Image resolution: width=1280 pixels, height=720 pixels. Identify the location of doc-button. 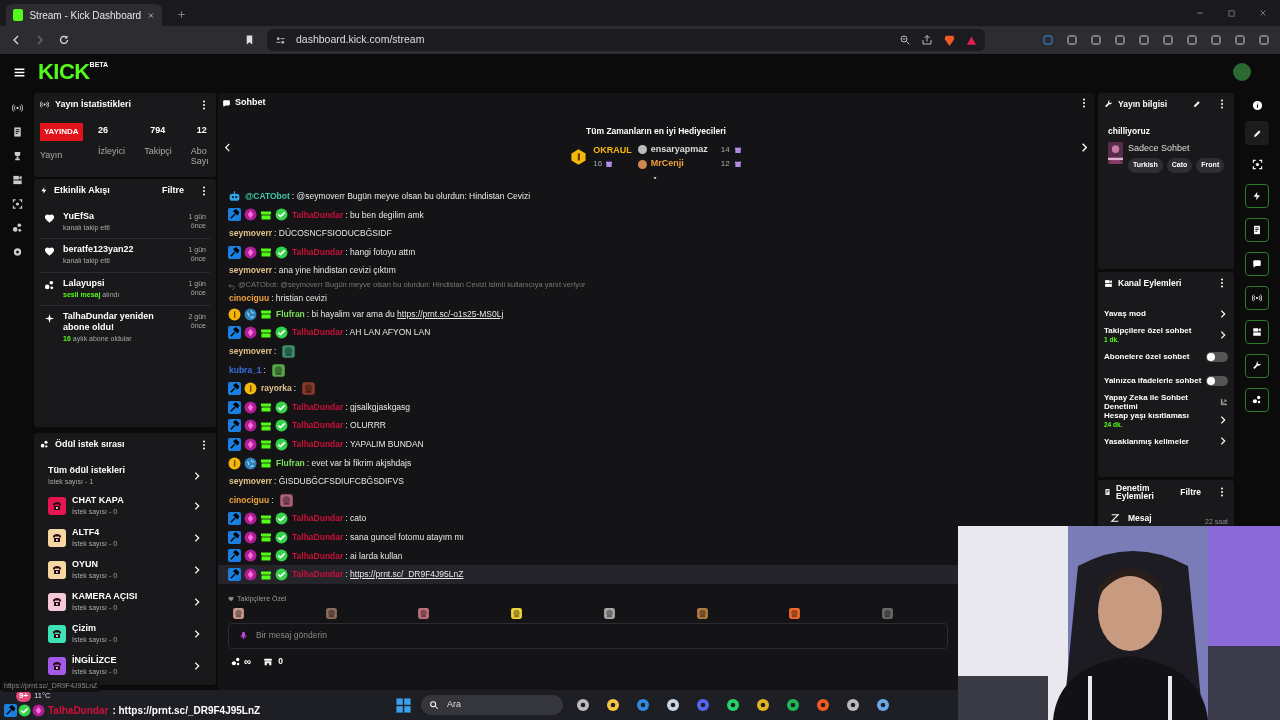
(1257, 230).